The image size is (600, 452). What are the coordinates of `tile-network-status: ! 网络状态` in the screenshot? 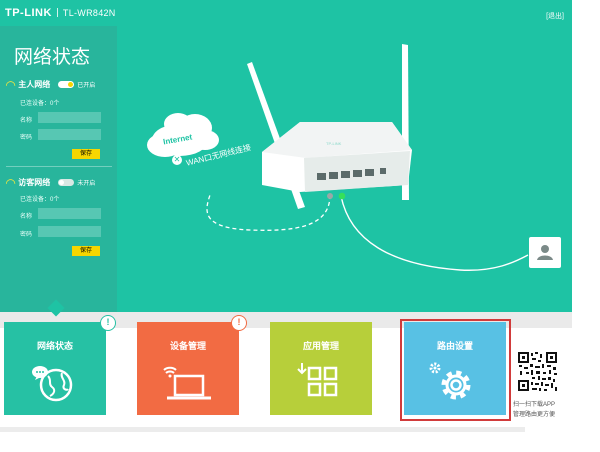 It's located at (60, 365).